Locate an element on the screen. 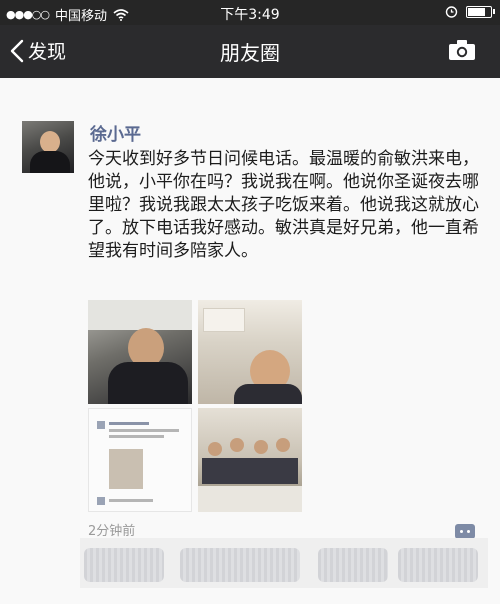 This screenshot has height=604, width=500. photo-conference-selfie is located at coordinates (250, 352).